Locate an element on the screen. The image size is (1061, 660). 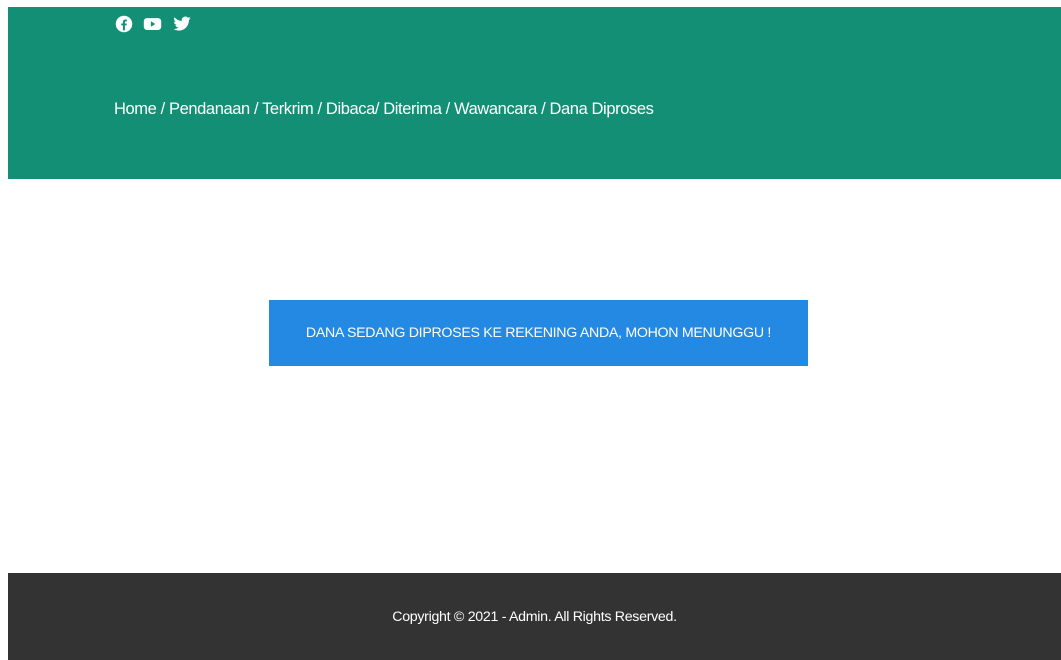
breadcrumb-dibaca-diterima: Dibaca/ Diterima is located at coordinates (384, 109).